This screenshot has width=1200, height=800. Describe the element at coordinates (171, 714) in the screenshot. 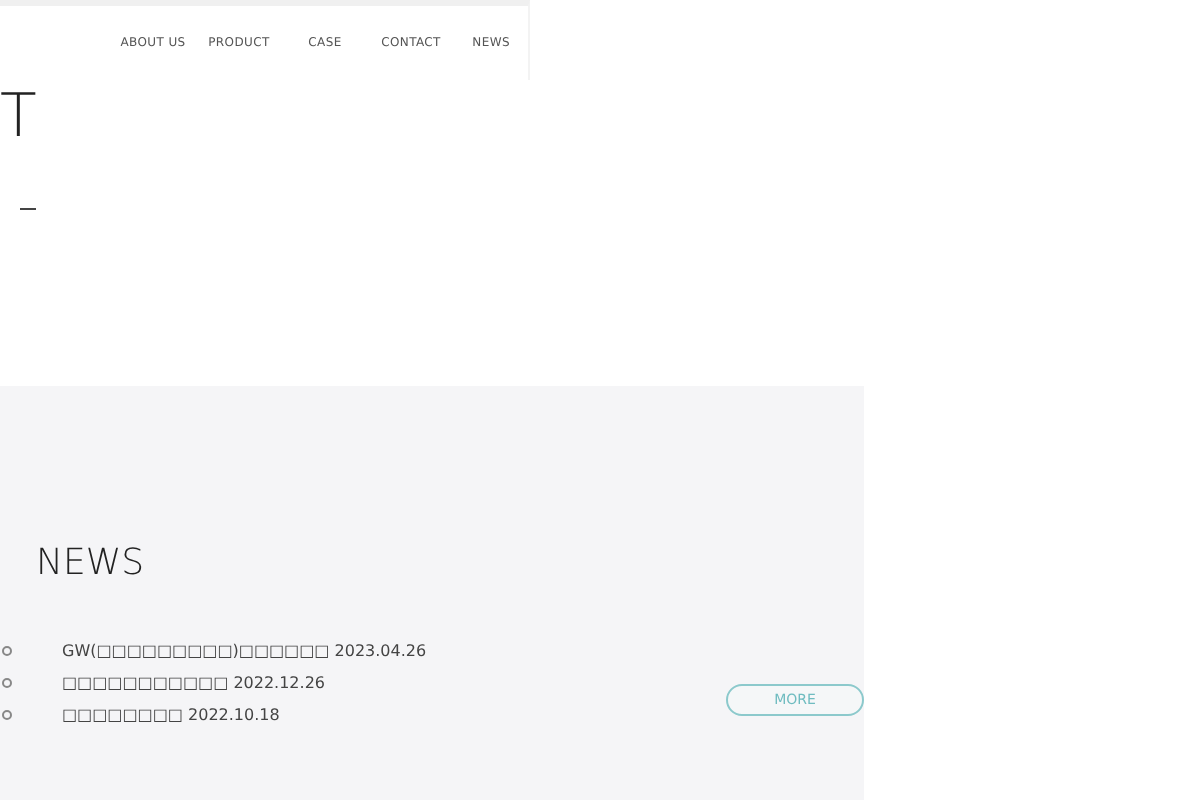

I see `article-link: □□□□□□□□ 2022.10.18` at that location.